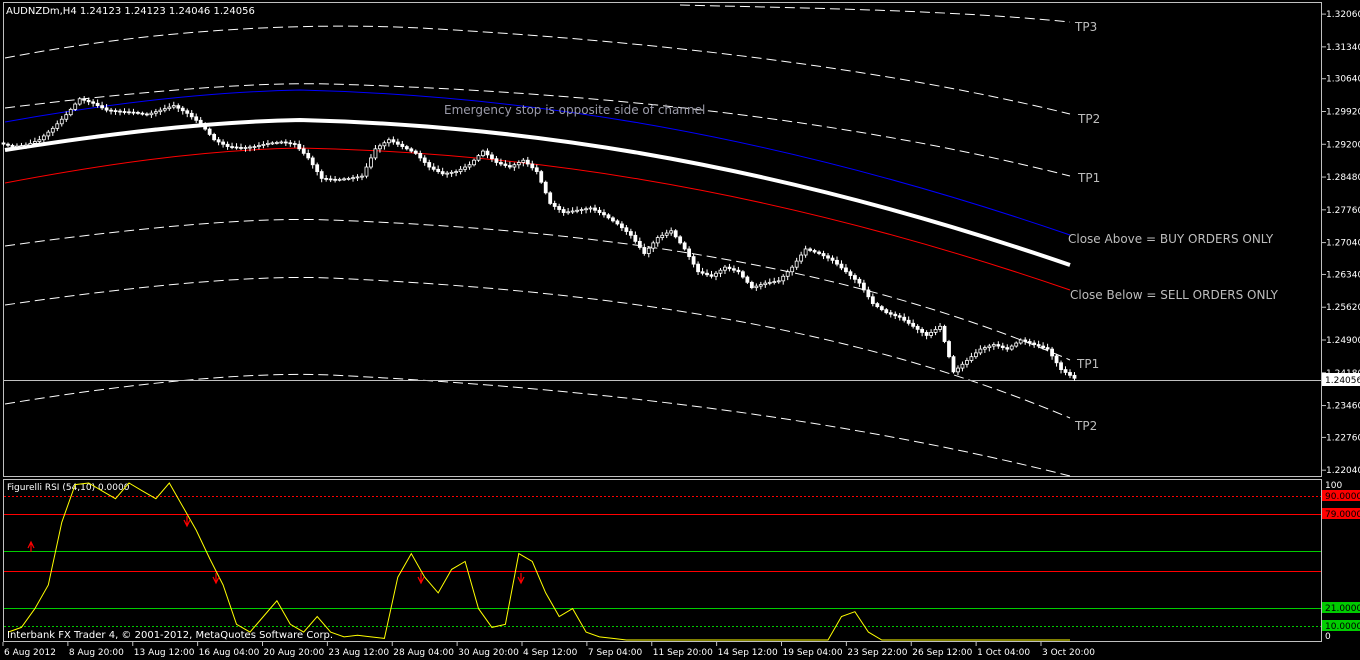  I want to click on rsi-level-79-label: 79.0000, so click(1342, 515).